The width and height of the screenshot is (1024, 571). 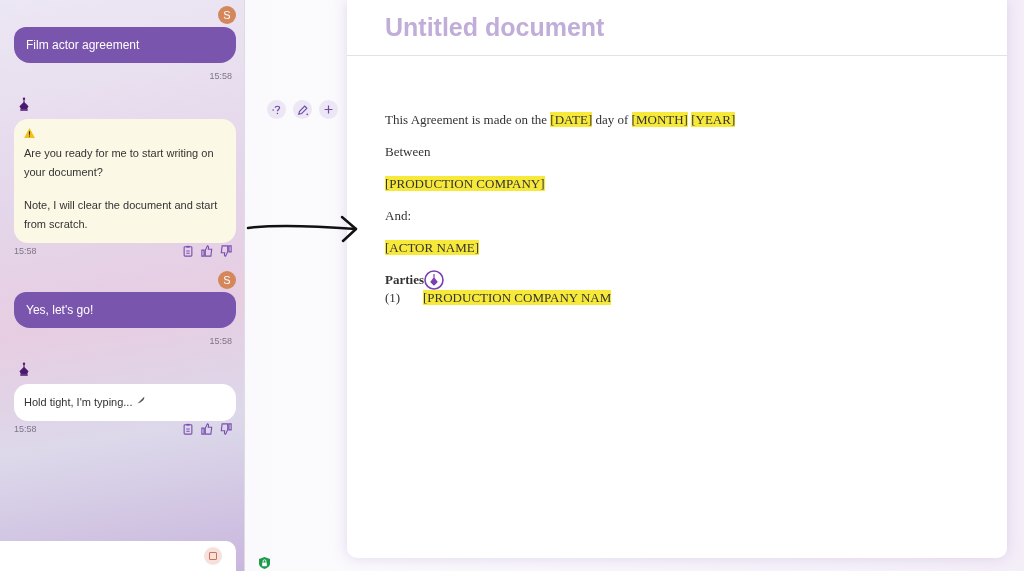 I want to click on user-message: Film actor agreement, so click(x=125, y=45).